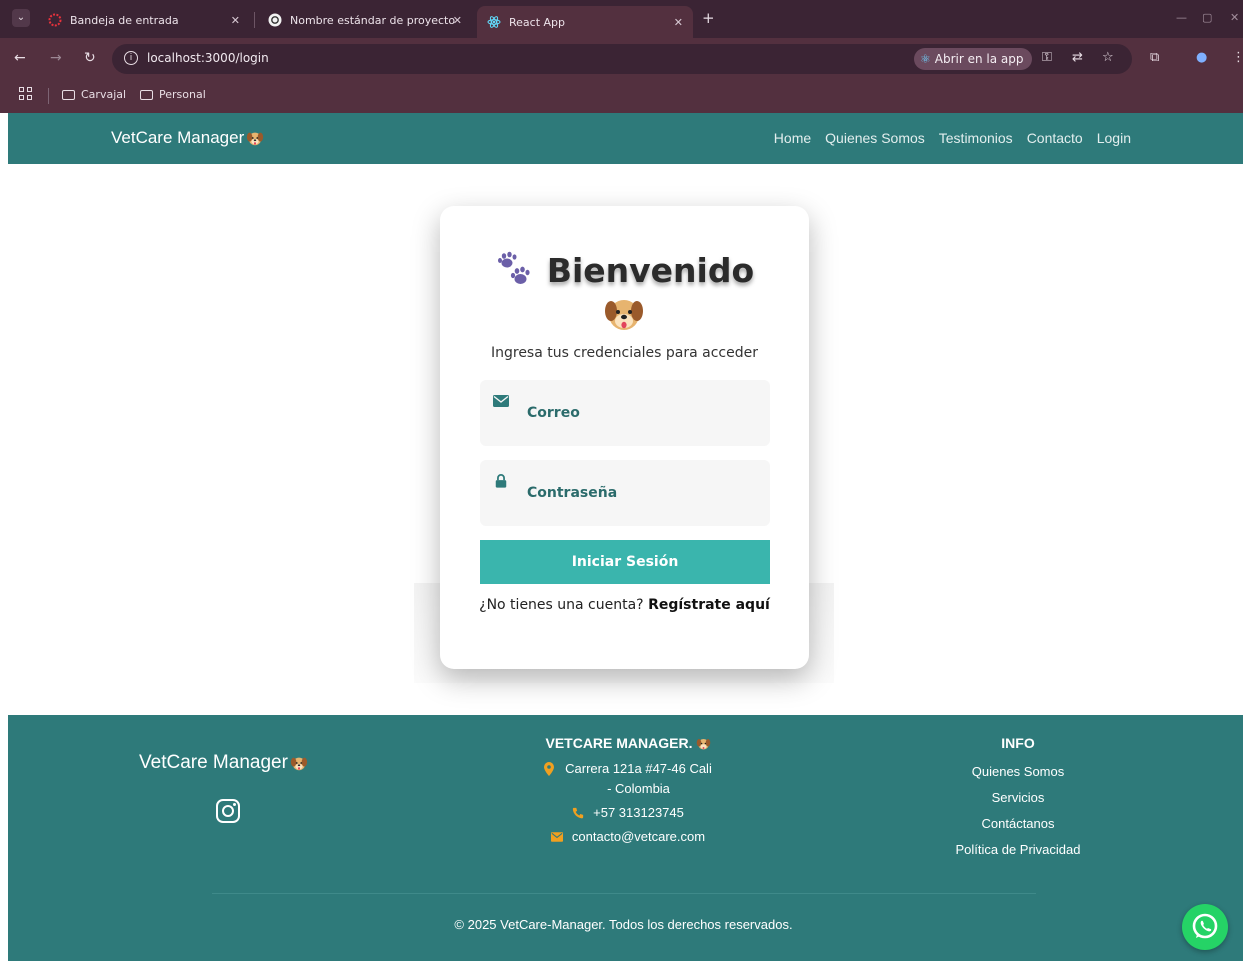 The height and width of the screenshot is (961, 1243). I want to click on bookmark-label: Personal, so click(182, 94).